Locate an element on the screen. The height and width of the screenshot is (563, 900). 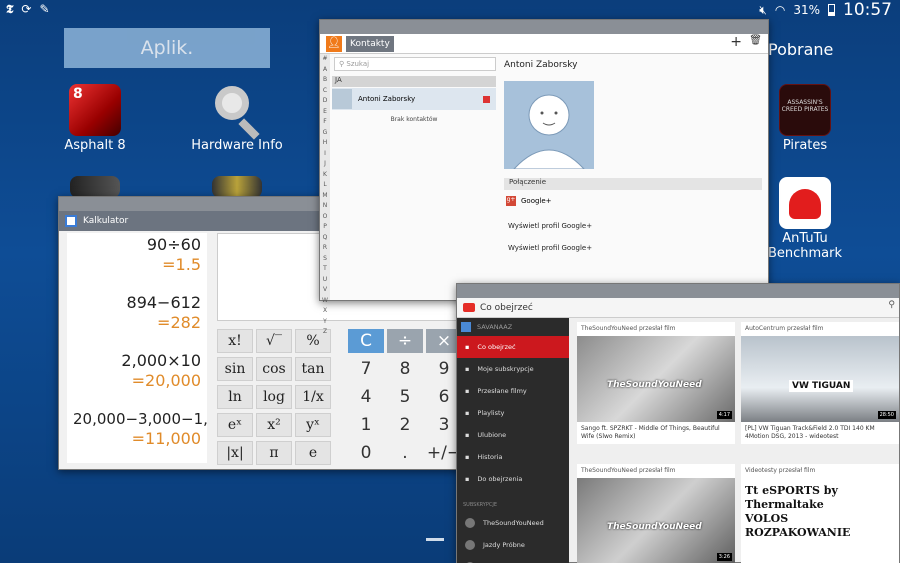
nav-item: ▪ Do obejrzenia is located at coordinates (513, 479).